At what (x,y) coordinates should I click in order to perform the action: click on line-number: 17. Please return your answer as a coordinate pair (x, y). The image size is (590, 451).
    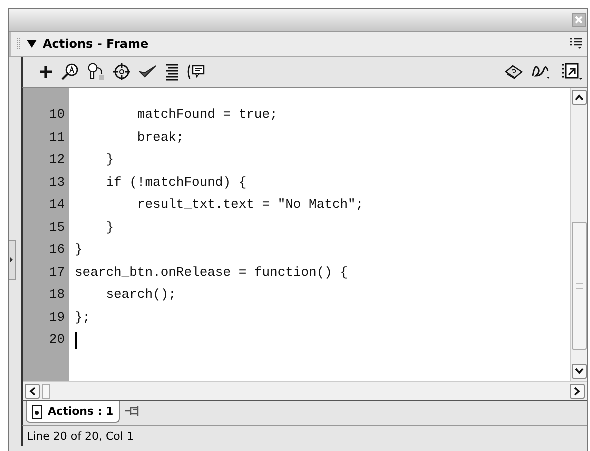
    Looking at the image, I should click on (57, 273).